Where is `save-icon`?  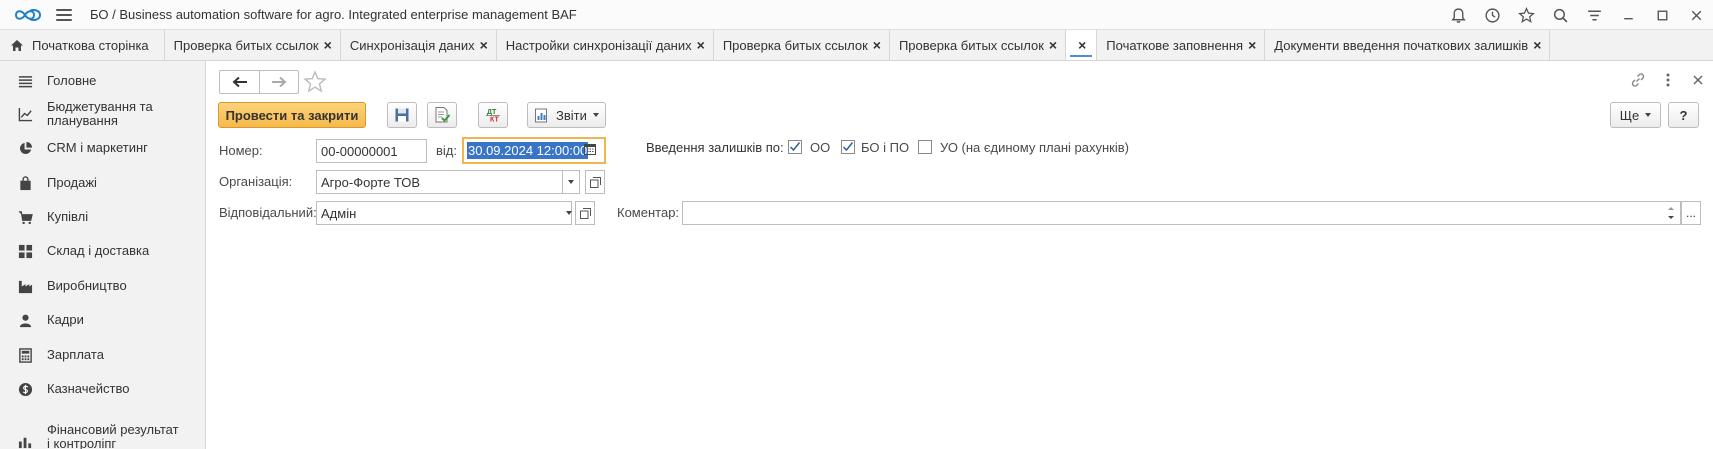
save-icon is located at coordinates (402, 115).